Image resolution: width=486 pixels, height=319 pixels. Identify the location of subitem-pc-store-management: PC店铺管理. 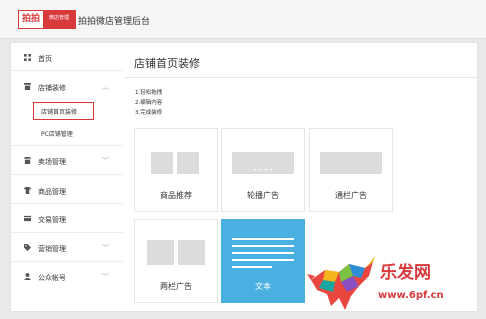
(57, 133).